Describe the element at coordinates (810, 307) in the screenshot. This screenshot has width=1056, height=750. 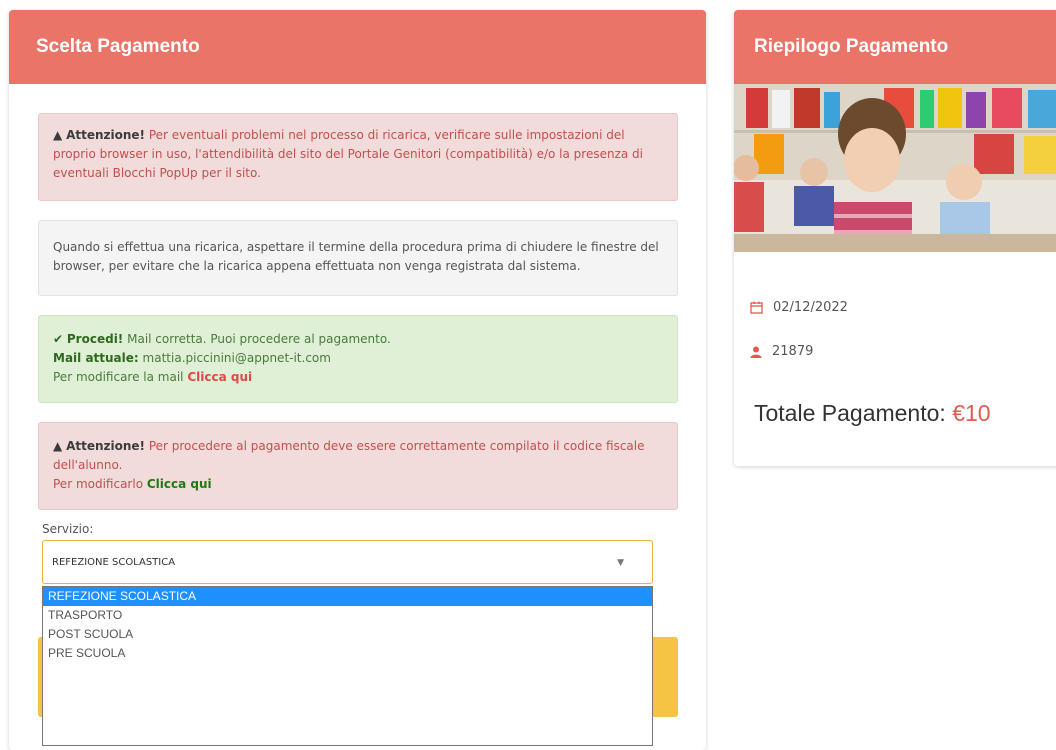
I see `payment-date: 02/12/2022` at that location.